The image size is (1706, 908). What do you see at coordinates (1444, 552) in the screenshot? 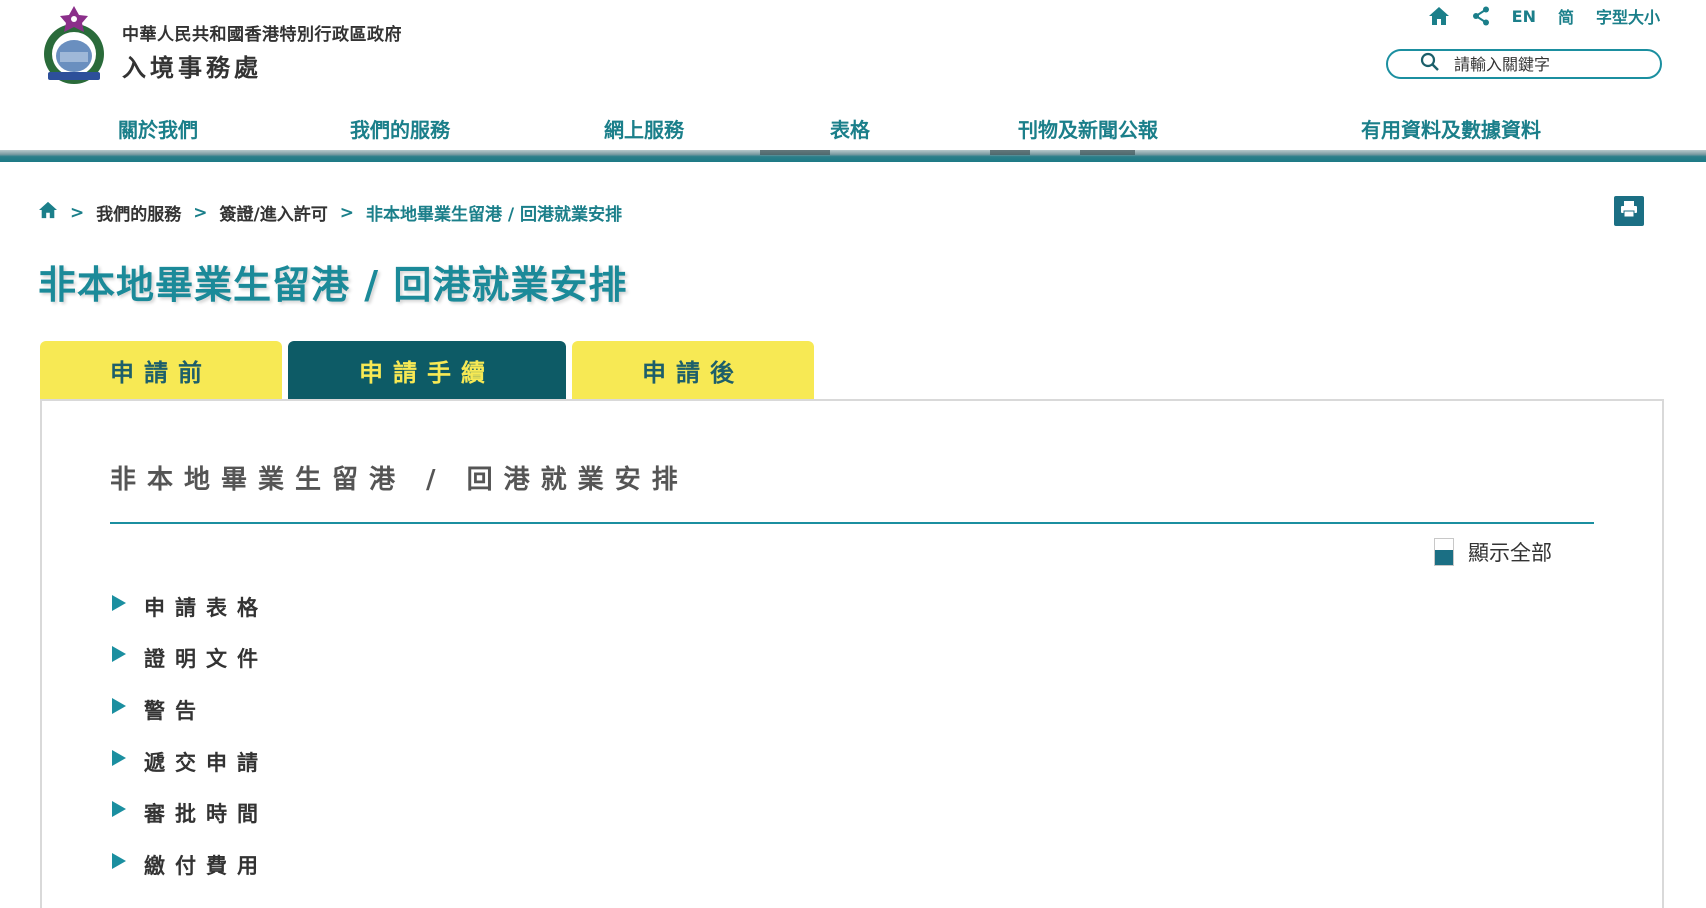
I see `show-all-checkbox` at bounding box center [1444, 552].